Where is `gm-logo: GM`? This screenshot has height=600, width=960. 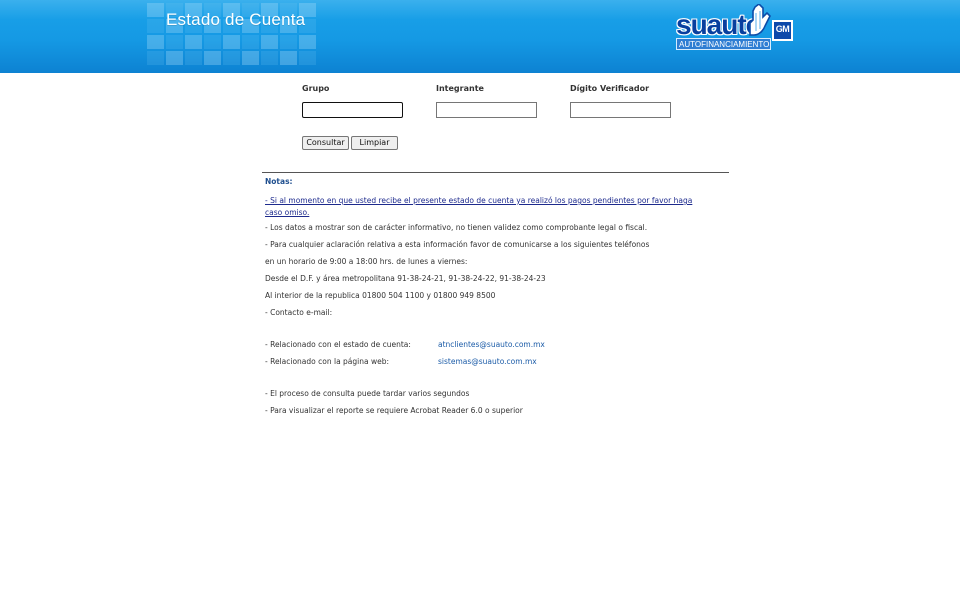 gm-logo: GM is located at coordinates (782, 30).